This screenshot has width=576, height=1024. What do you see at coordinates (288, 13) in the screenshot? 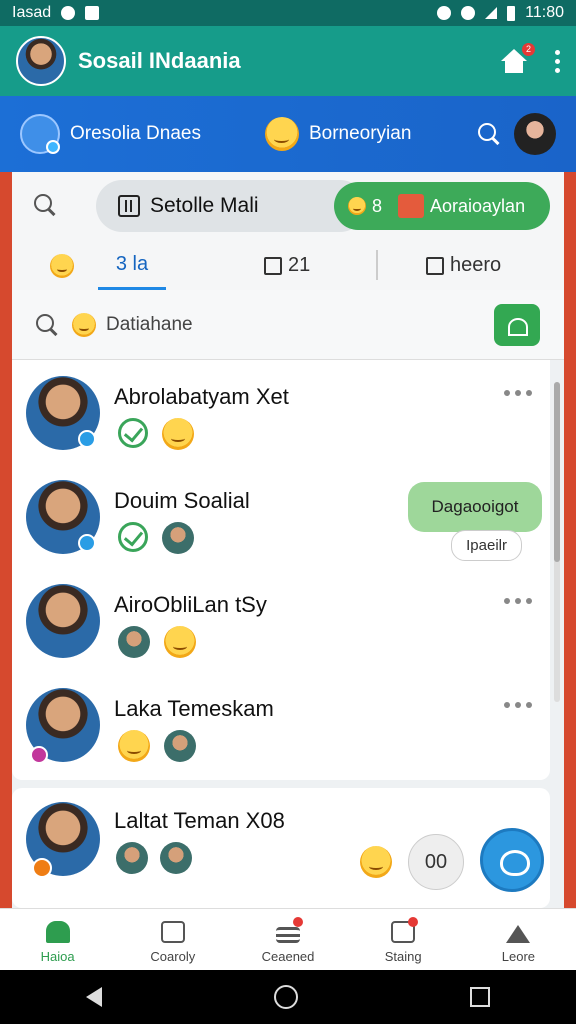
I see `status-bar: Iasad 11:80` at bounding box center [288, 13].